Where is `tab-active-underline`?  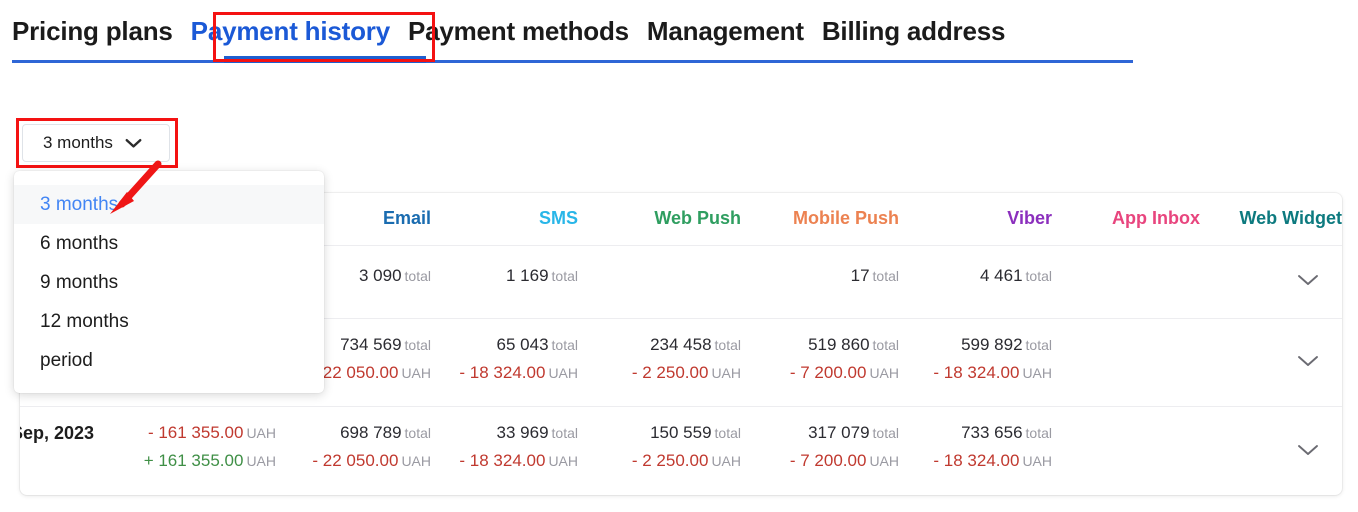
tab-active-underline is located at coordinates (325, 59).